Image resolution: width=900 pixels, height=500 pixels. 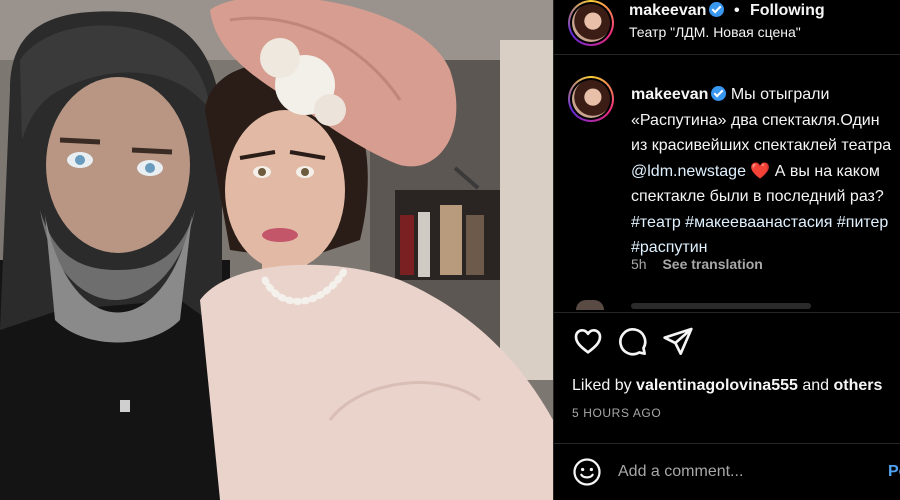 I want to click on comment-bubble-icon, so click(x=632, y=341).